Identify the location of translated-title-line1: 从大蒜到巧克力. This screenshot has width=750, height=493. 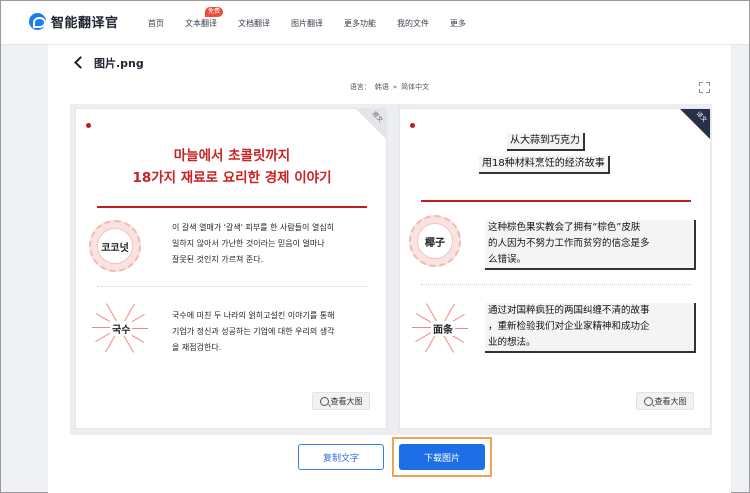
(546, 142).